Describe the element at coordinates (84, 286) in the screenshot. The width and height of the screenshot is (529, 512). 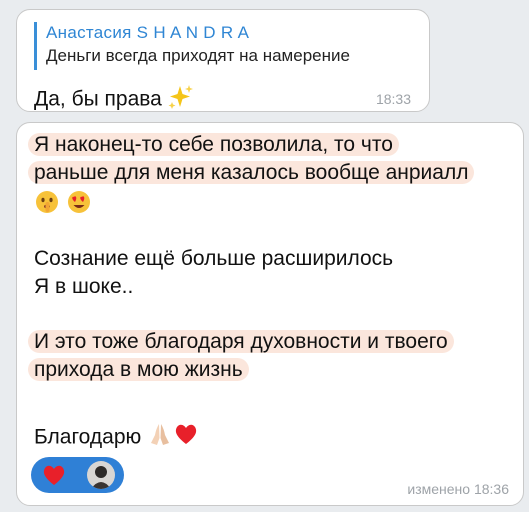
I see `text-line-4: Я в шоке..` at that location.